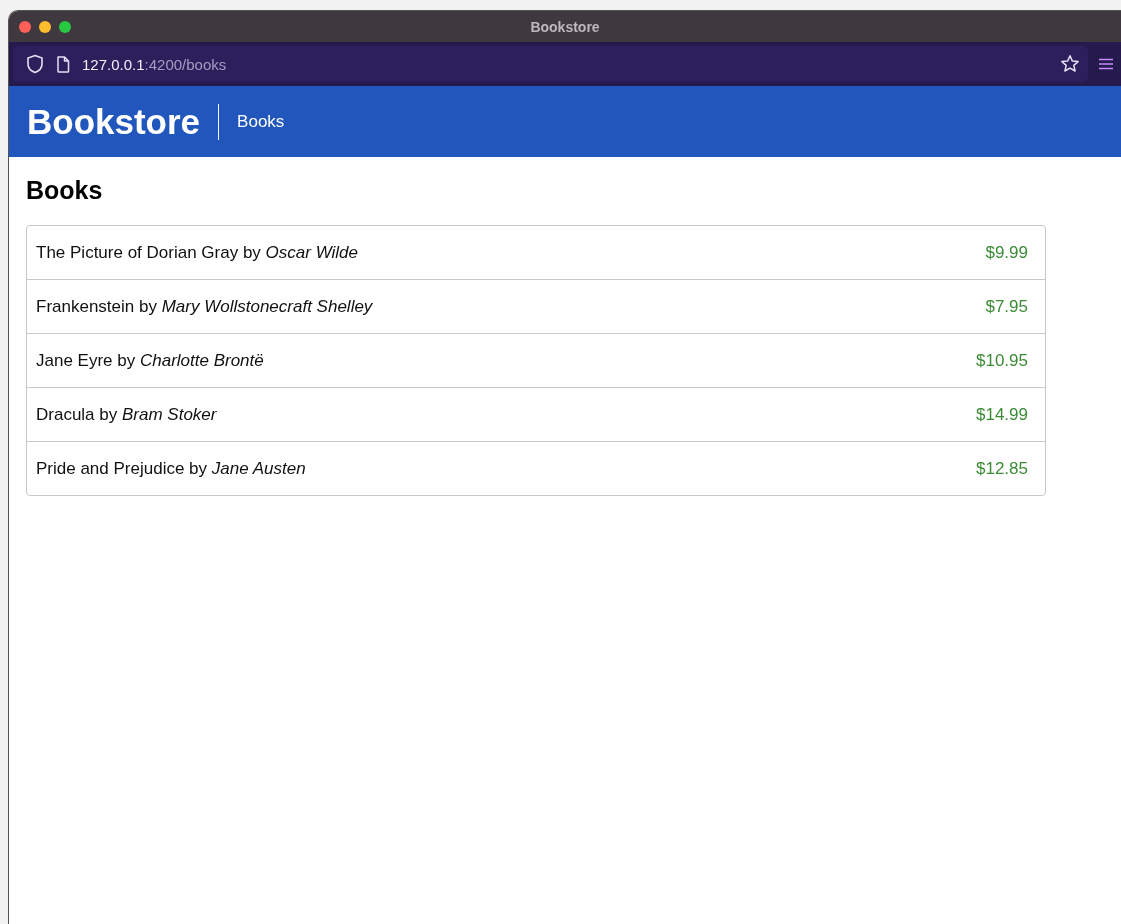 The width and height of the screenshot is (1121, 924). What do you see at coordinates (550, 64) in the screenshot?
I see `address-bar: 127.0.0.1:4200/books` at bounding box center [550, 64].